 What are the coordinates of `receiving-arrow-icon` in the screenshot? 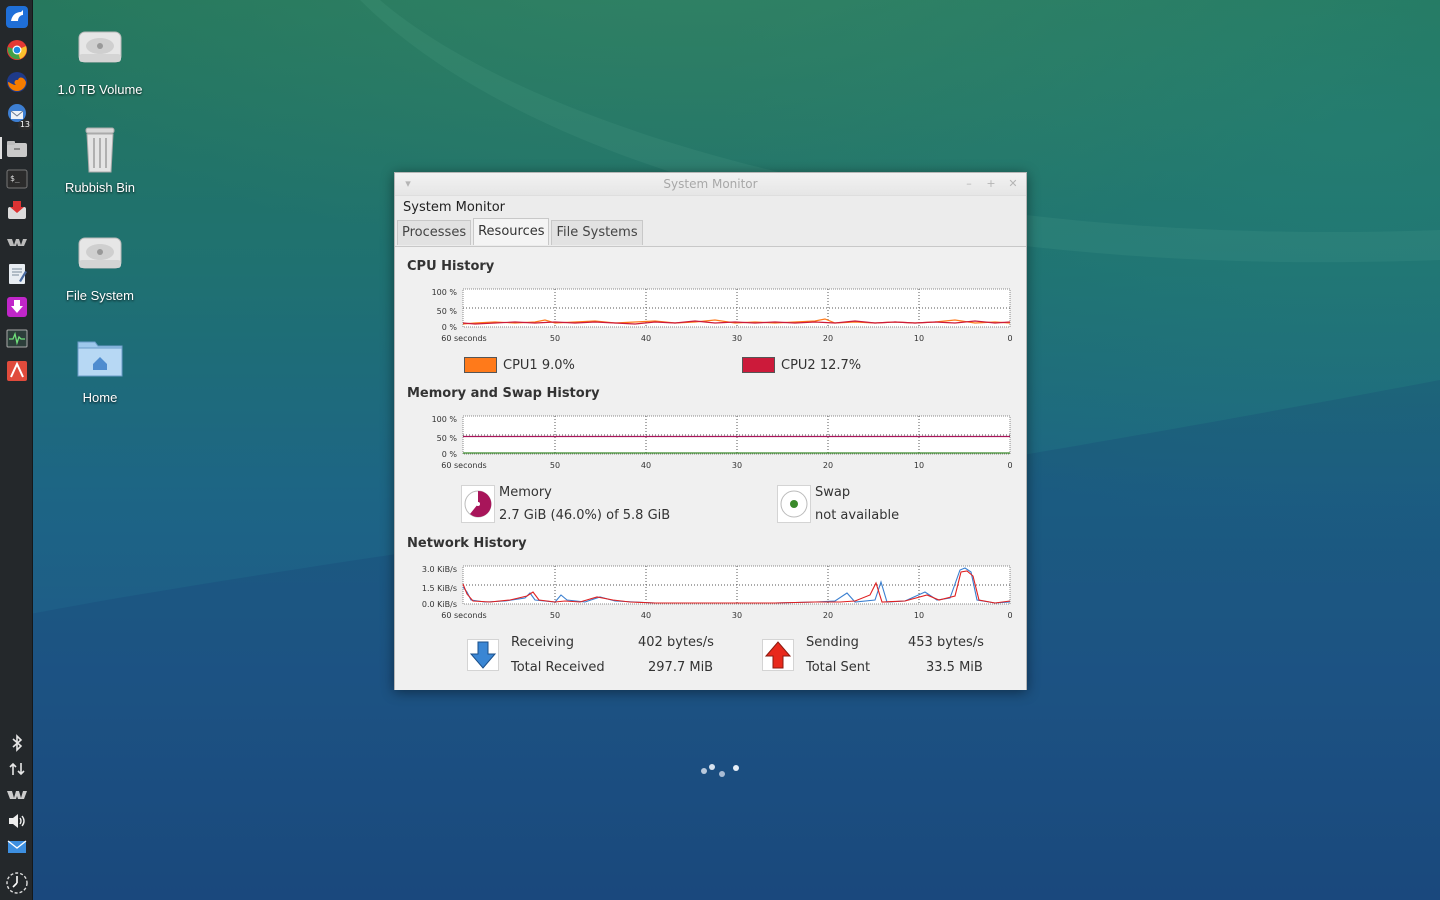 It's located at (483, 655).